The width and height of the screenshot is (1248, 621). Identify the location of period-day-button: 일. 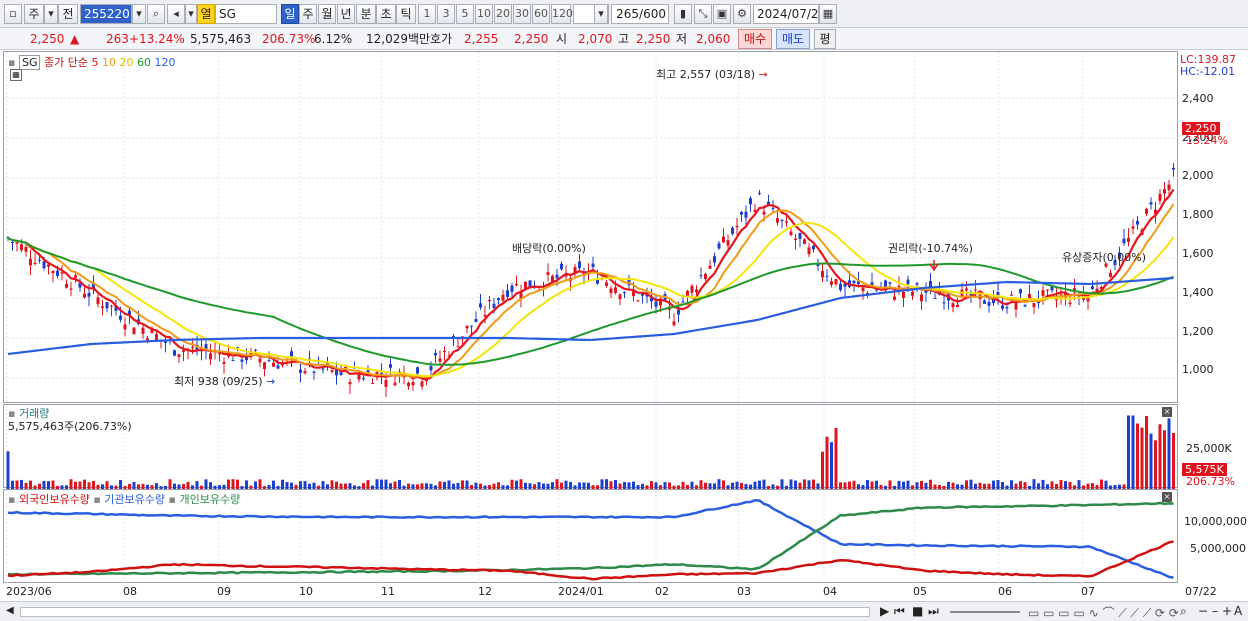
(290, 14).